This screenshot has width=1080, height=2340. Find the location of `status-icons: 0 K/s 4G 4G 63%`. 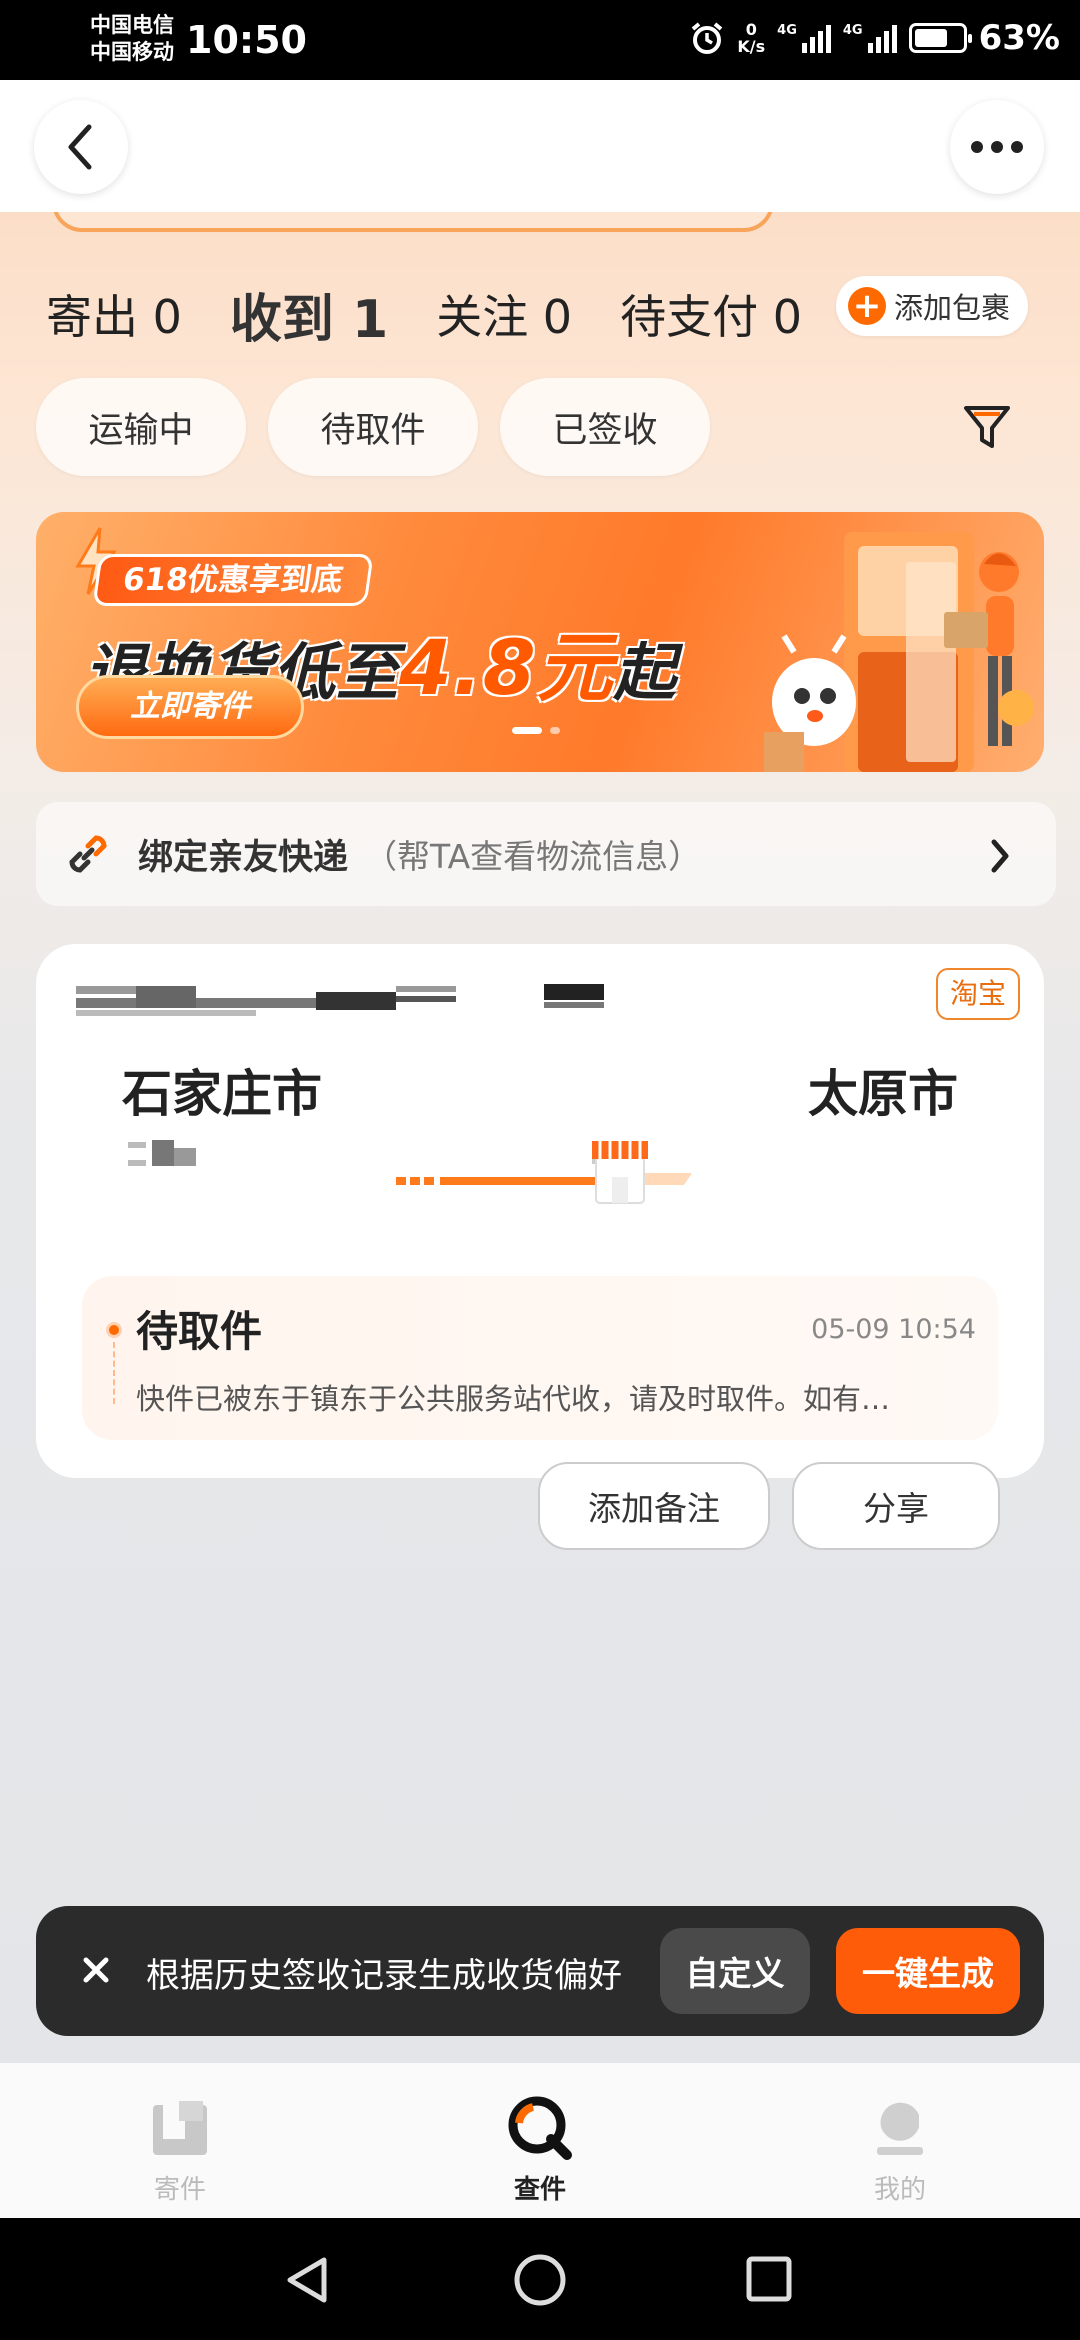

status-icons: 0 K/s 4G 4G 63% is located at coordinates (874, 38).